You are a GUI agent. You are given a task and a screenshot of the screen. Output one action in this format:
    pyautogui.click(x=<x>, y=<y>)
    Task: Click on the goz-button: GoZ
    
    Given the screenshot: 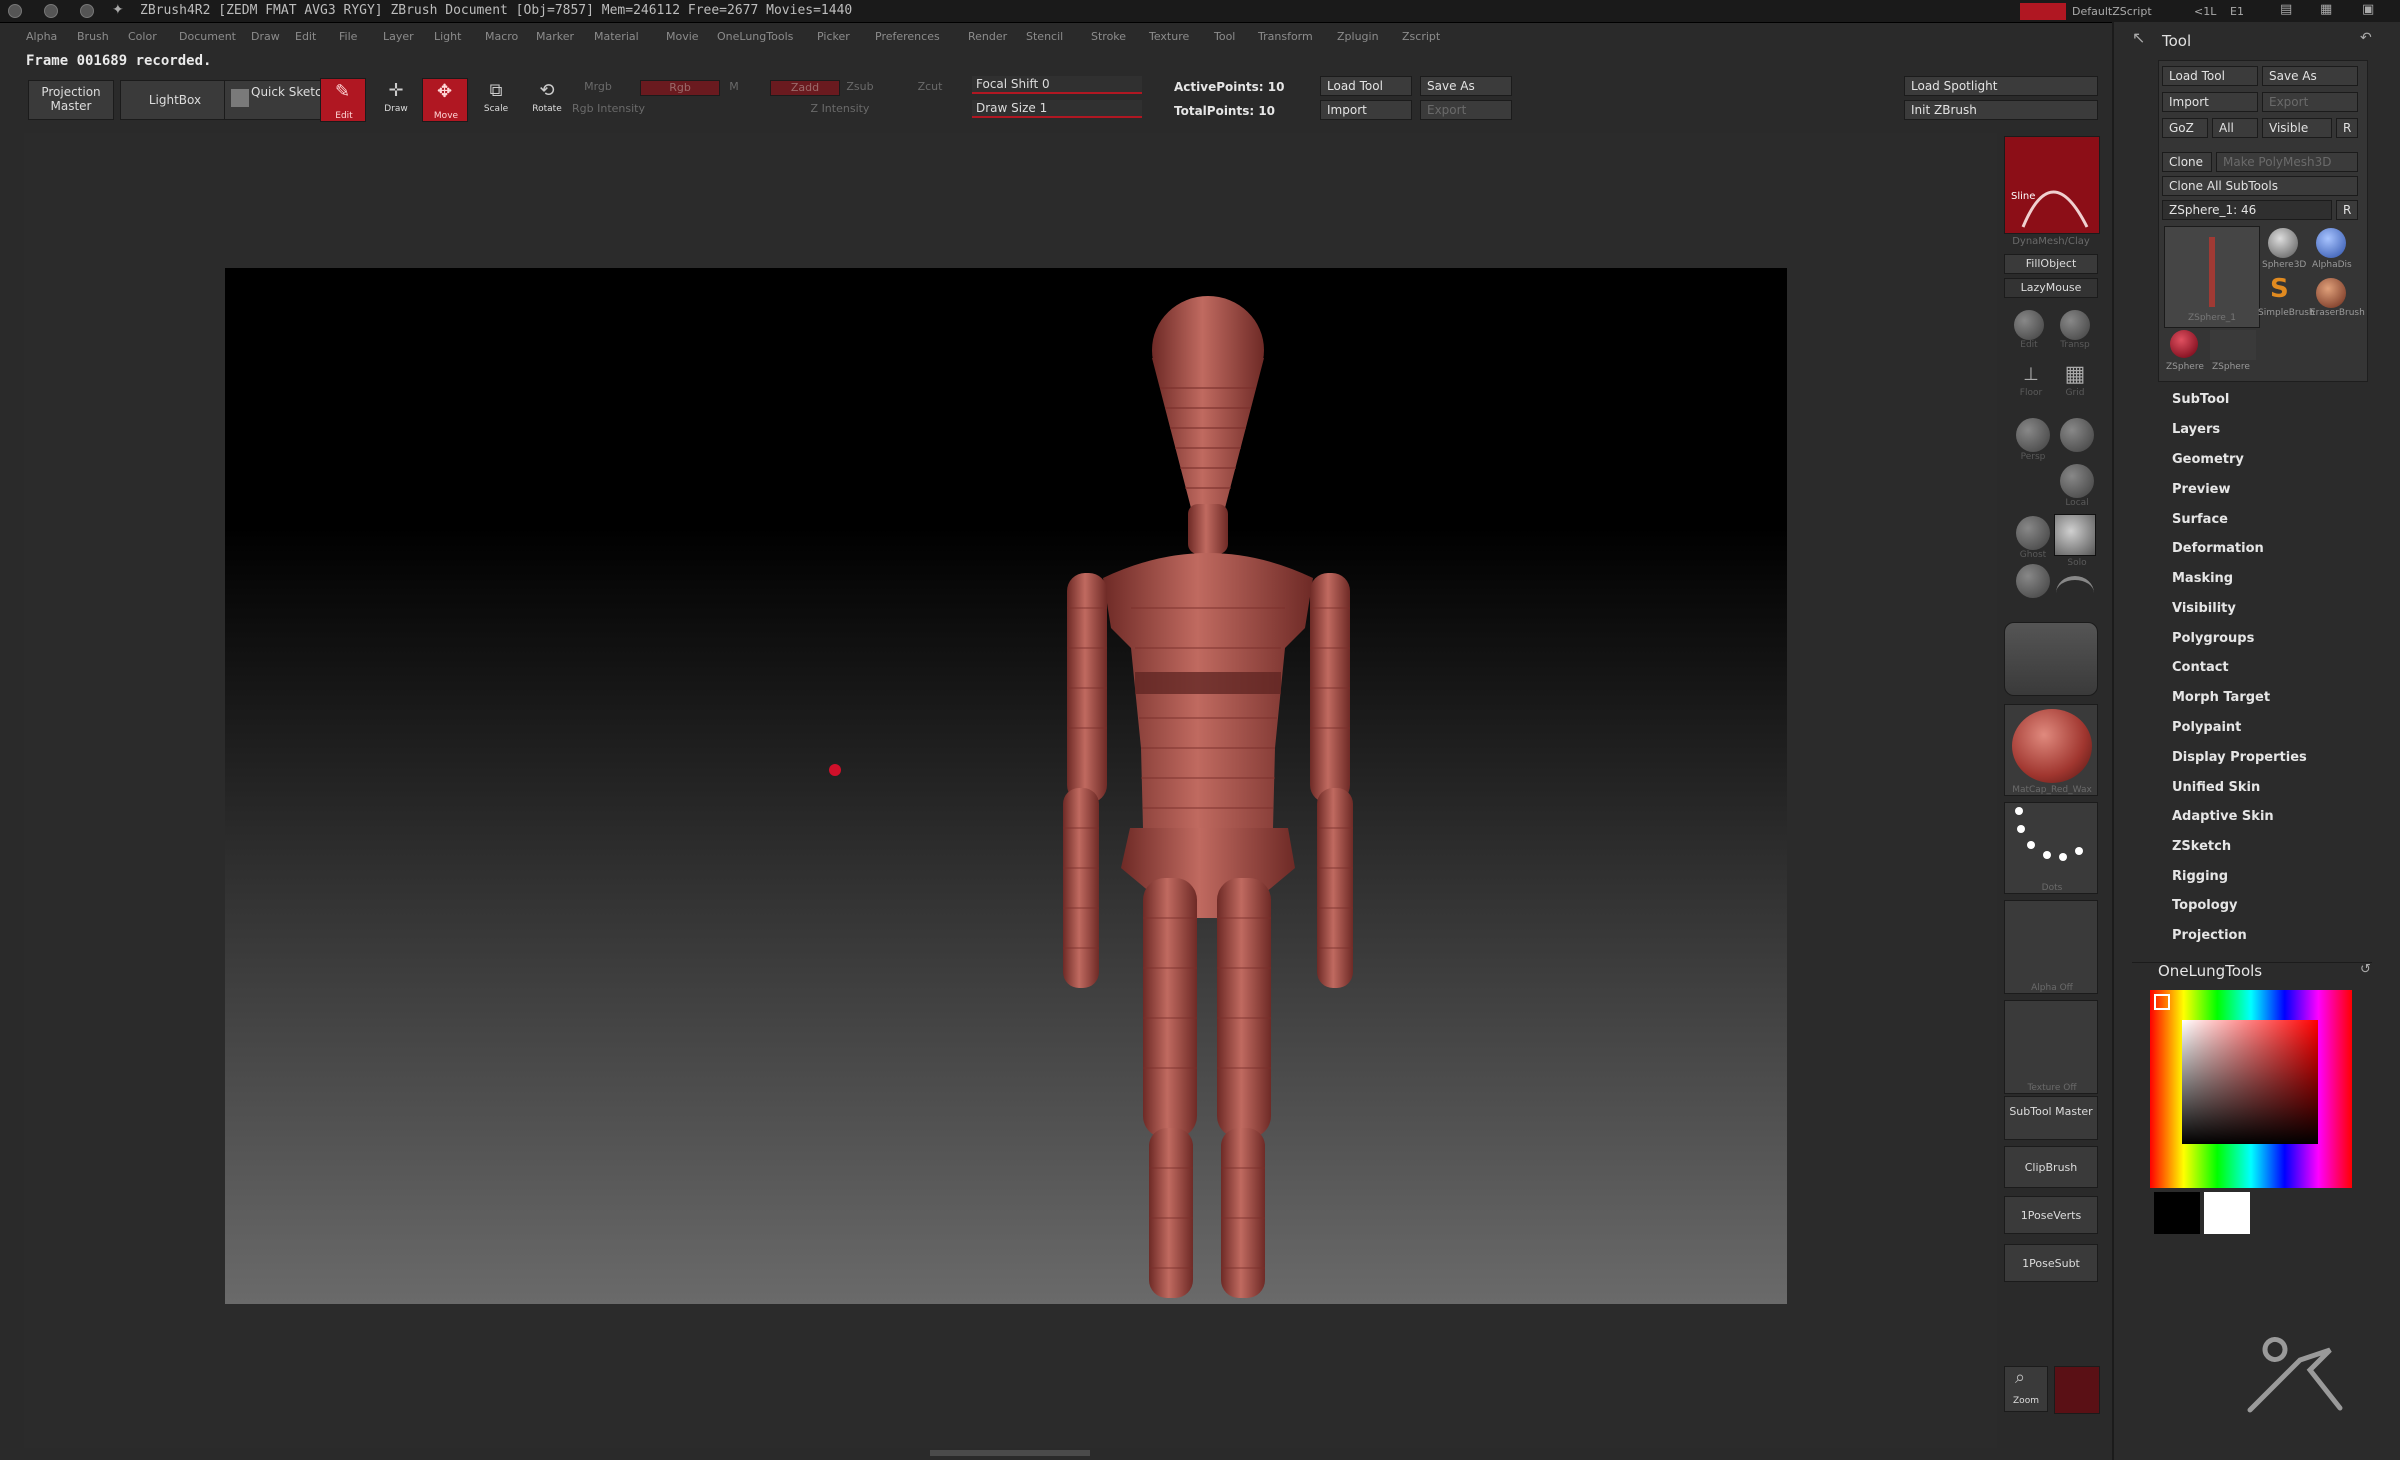 What is the action you would take?
    pyautogui.click(x=2185, y=128)
    